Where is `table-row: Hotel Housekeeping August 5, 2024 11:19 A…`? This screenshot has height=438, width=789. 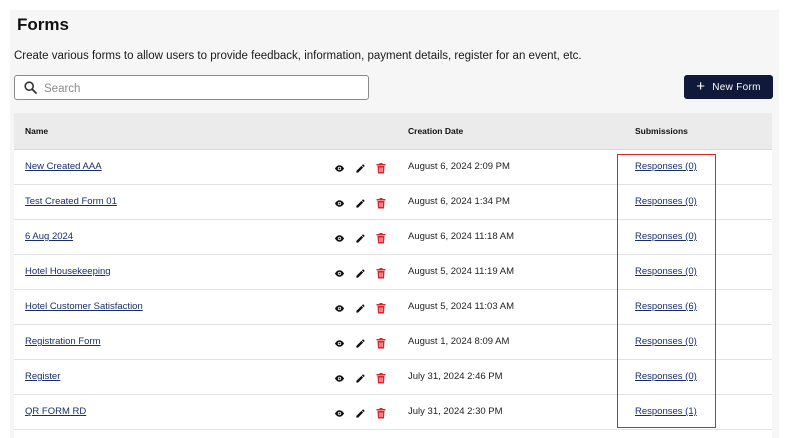
table-row: Hotel Housekeeping August 5, 2024 11:19 A… is located at coordinates (393, 272).